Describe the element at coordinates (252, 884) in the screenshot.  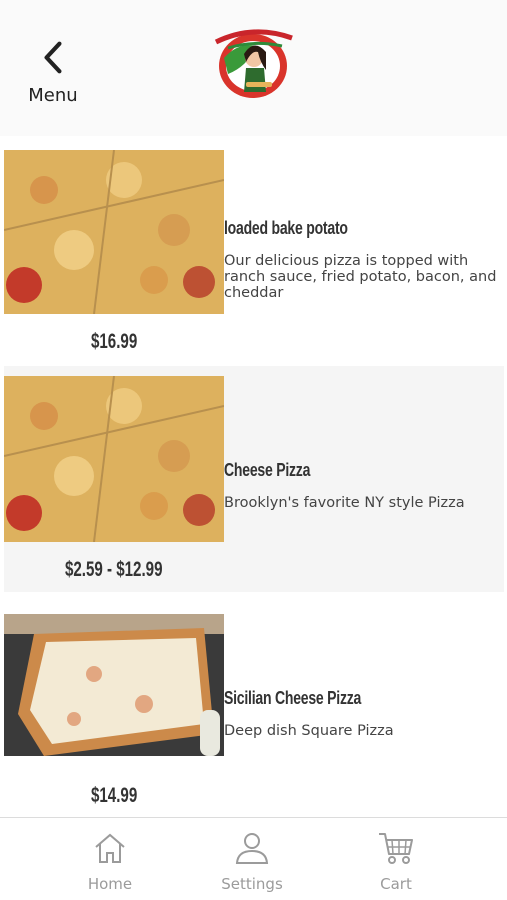
I see `nav-settings-label: Settings` at that location.